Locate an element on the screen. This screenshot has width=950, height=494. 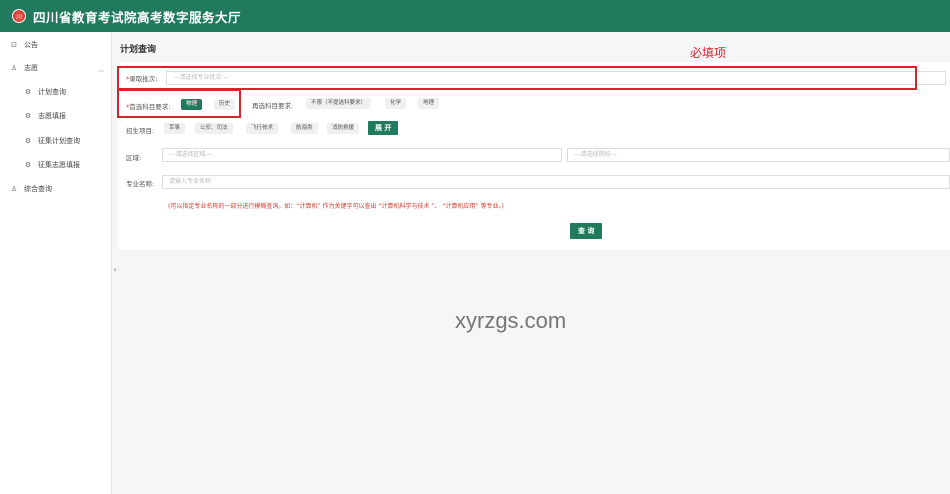
sidebar-item-notice: ⊡ 公告 is located at coordinates (24, 45).